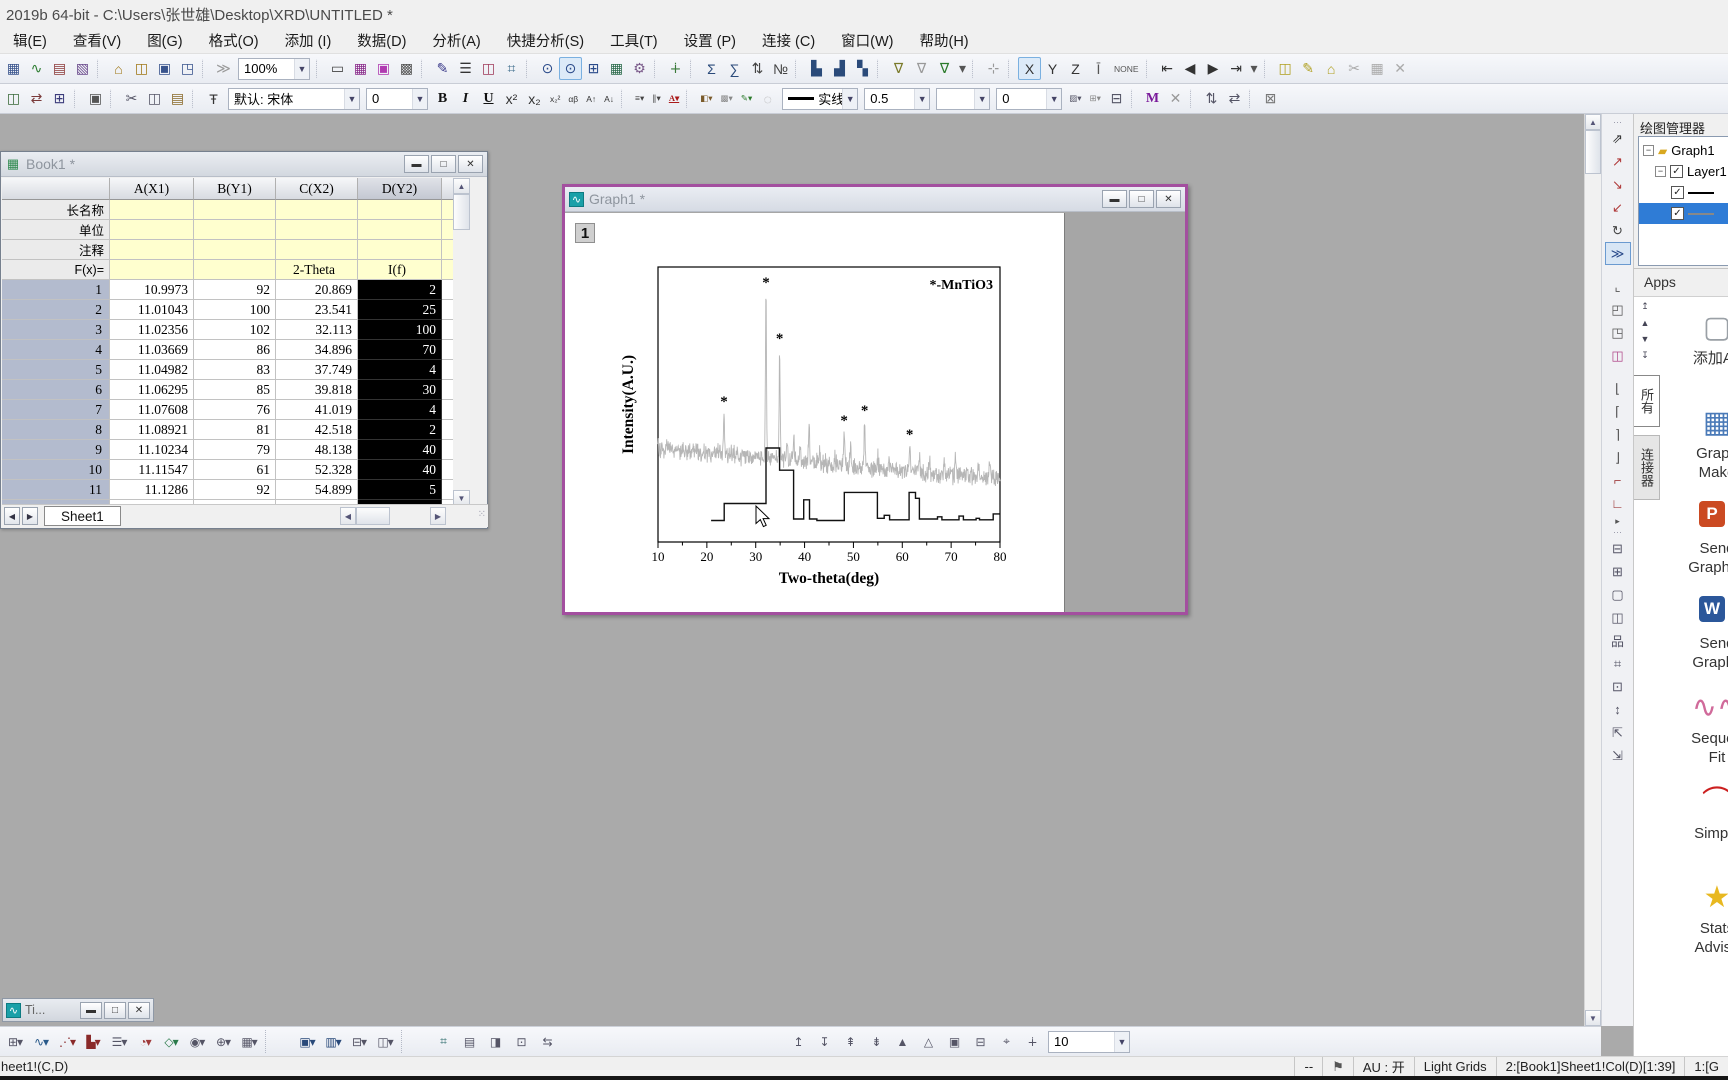  Describe the element at coordinates (1683, 213) in the screenshot. I see `tree-item-plot-2-selected: ✓` at that location.